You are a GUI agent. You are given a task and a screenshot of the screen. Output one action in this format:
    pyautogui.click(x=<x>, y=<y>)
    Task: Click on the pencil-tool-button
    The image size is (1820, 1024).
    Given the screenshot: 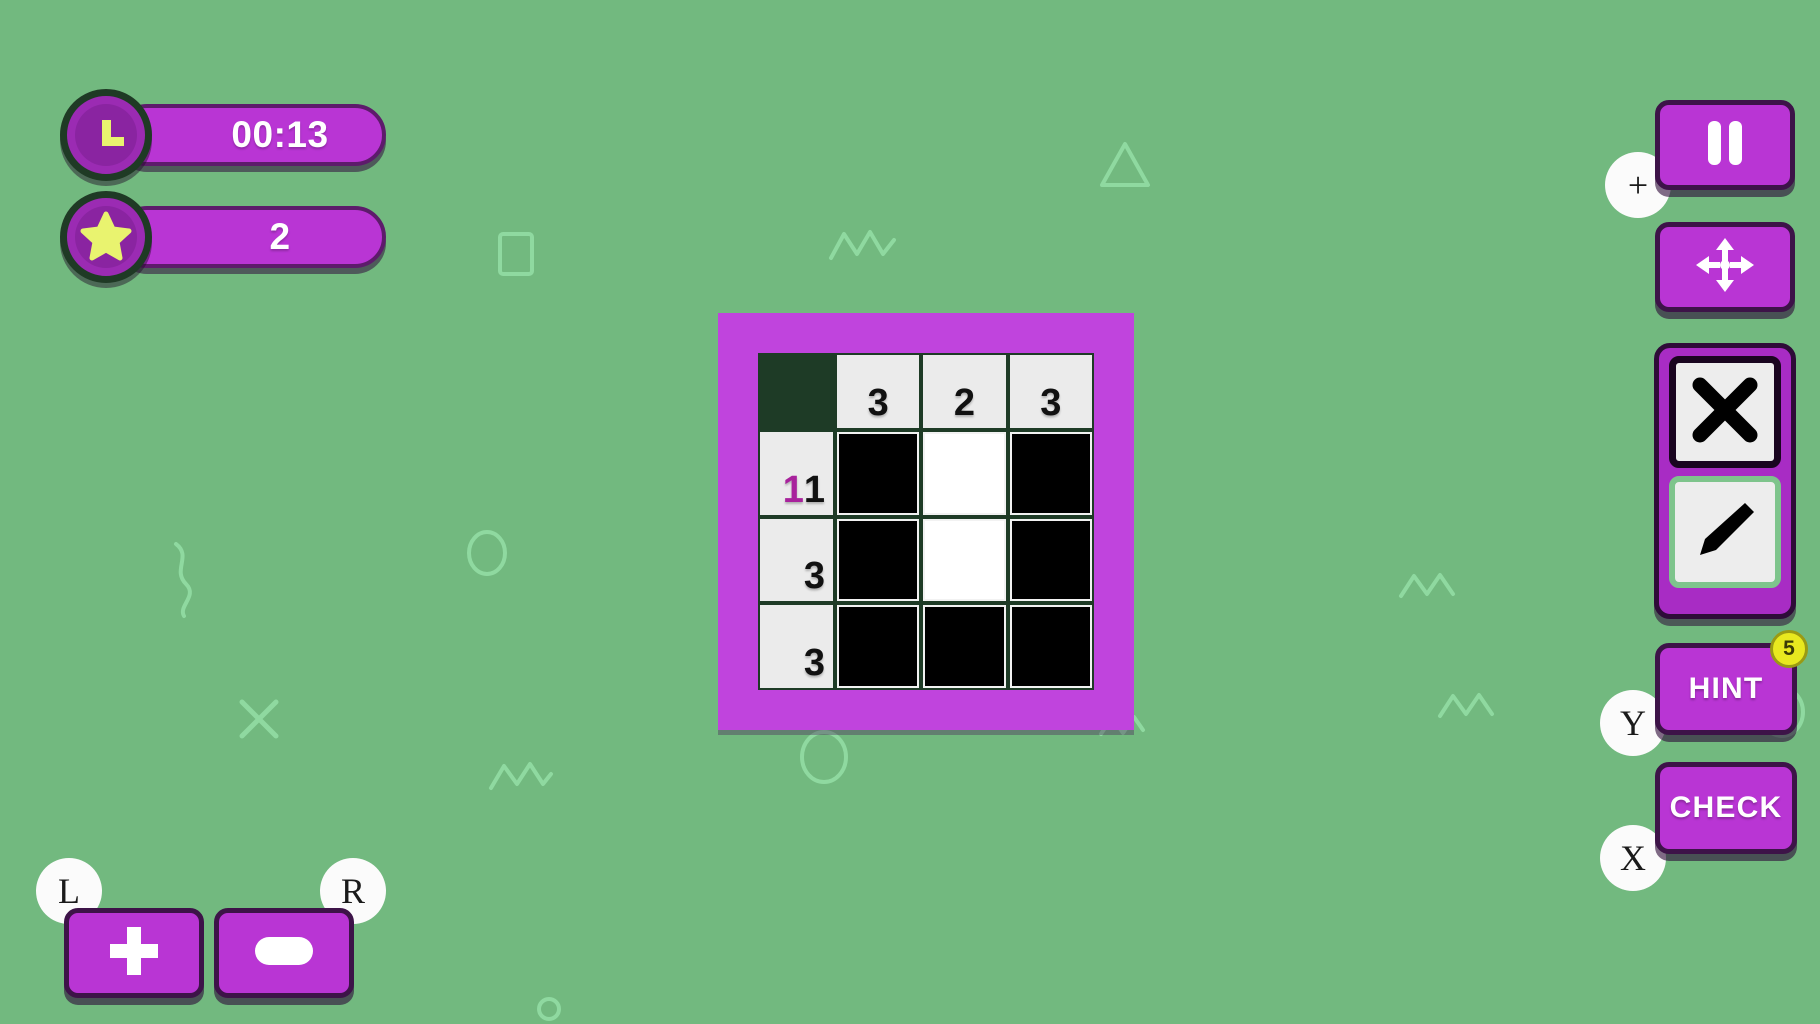 What is the action you would take?
    pyautogui.click(x=1725, y=532)
    